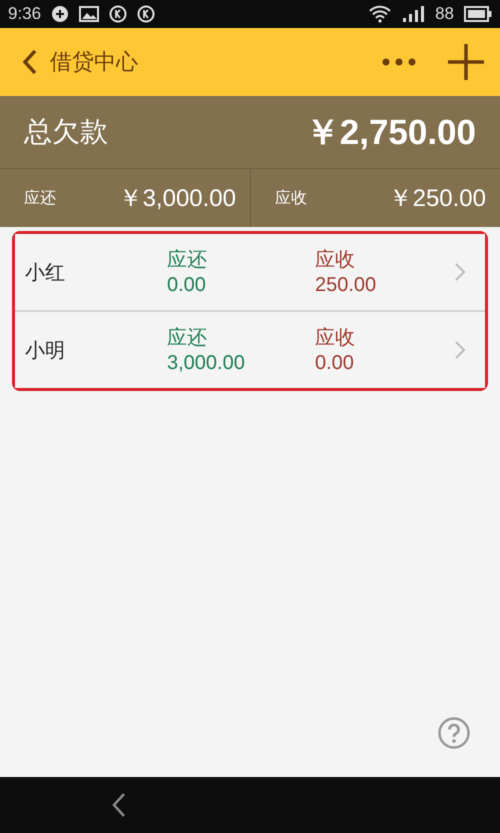  Describe the element at coordinates (250, 273) in the screenshot. I see `person-row: 小红 应还 0.00 应收 250.00` at that location.